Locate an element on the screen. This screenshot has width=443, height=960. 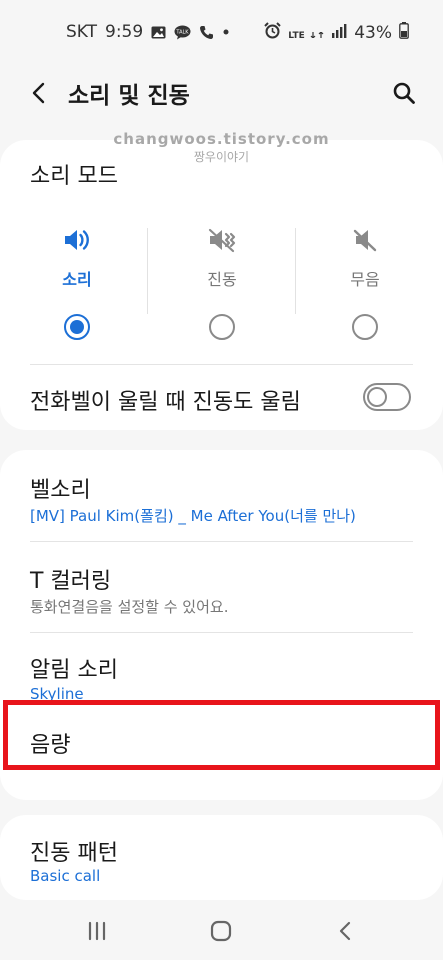
mode-option-mute: 무음 is located at coordinates (365, 286).